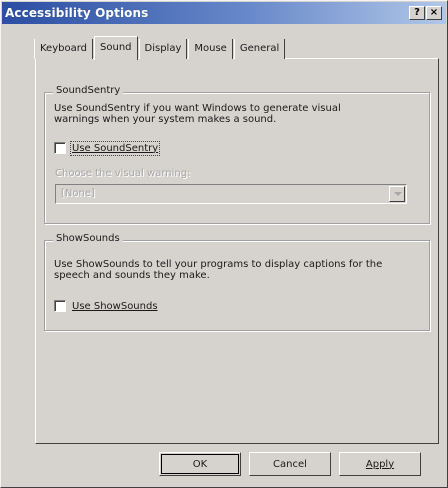 The width and height of the screenshot is (448, 488). I want to click on visual-warning-value: [None], so click(78, 193).